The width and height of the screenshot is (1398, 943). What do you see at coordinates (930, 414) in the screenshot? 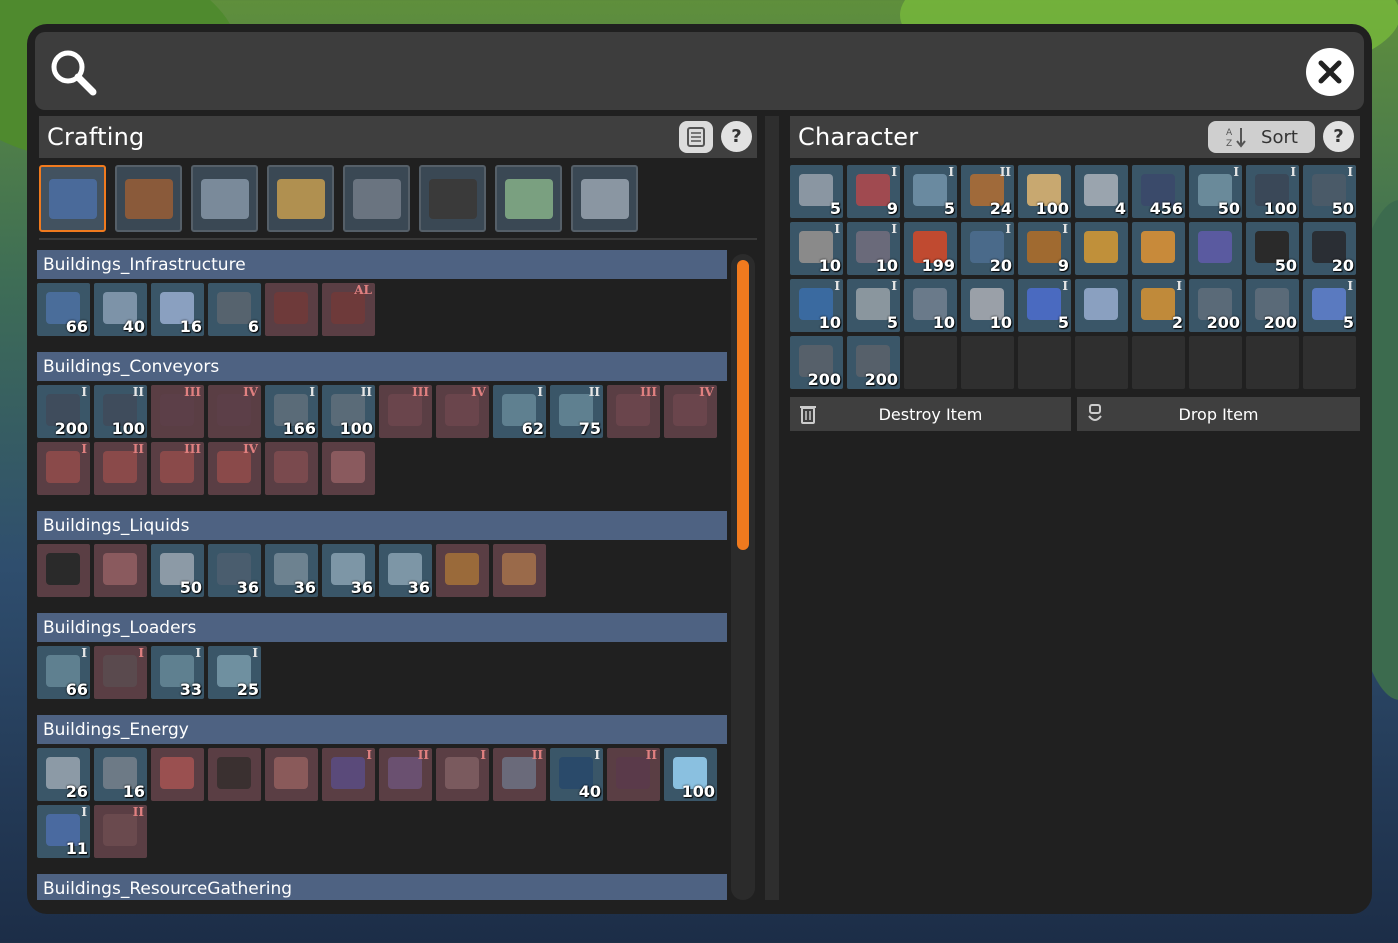
I see `destroy-item-button: Destroy Item` at bounding box center [930, 414].